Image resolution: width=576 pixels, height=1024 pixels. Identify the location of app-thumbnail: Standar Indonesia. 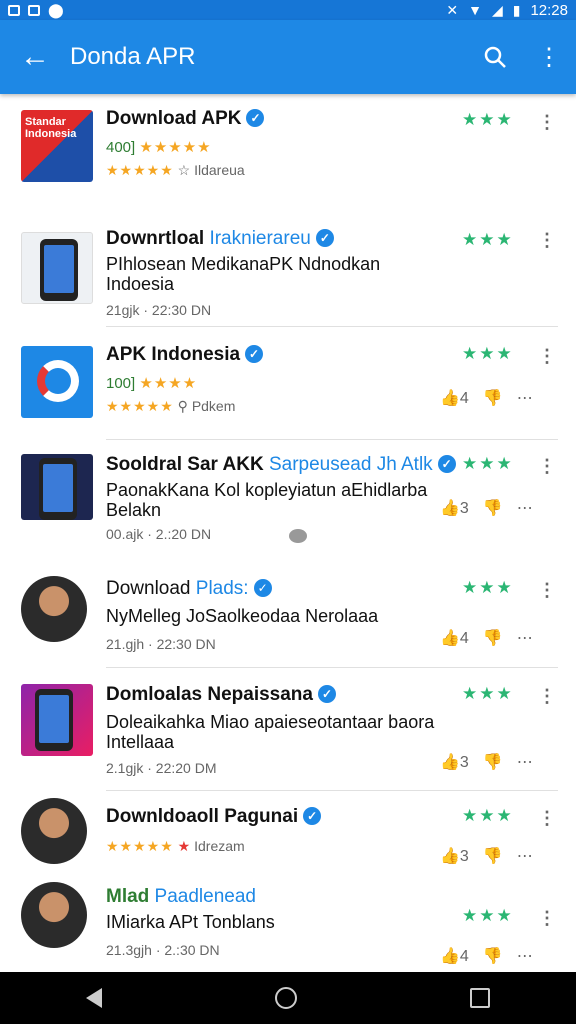
(57, 146).